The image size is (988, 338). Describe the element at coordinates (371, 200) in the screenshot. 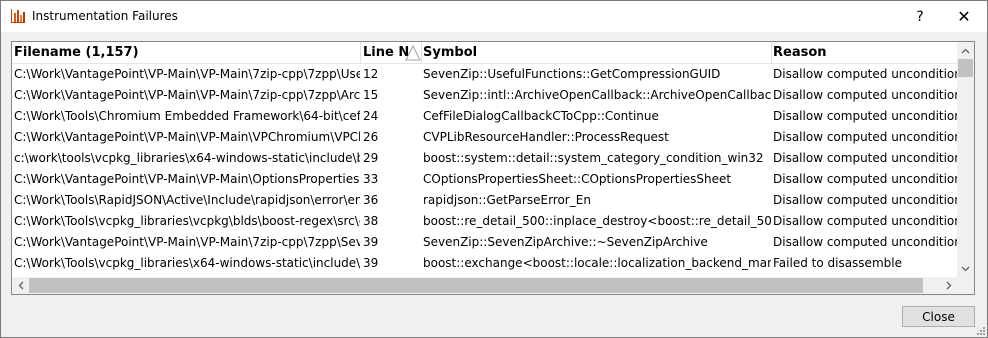

I see `line-number-cell: 36` at that location.